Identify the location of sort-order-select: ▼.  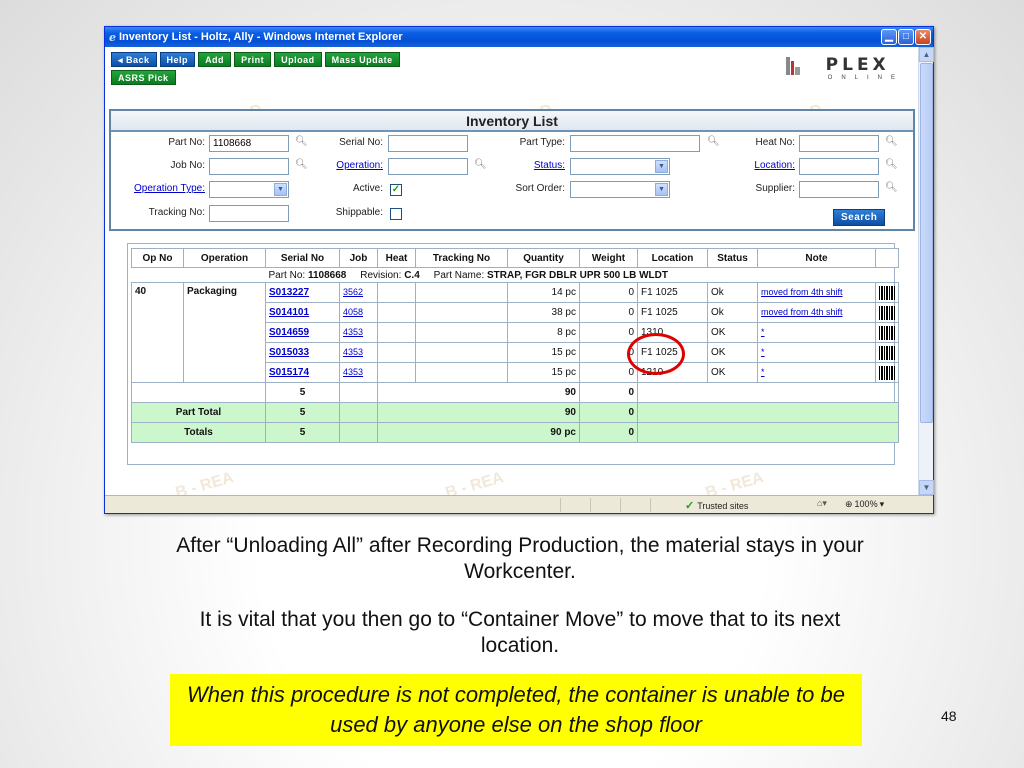
(620, 189).